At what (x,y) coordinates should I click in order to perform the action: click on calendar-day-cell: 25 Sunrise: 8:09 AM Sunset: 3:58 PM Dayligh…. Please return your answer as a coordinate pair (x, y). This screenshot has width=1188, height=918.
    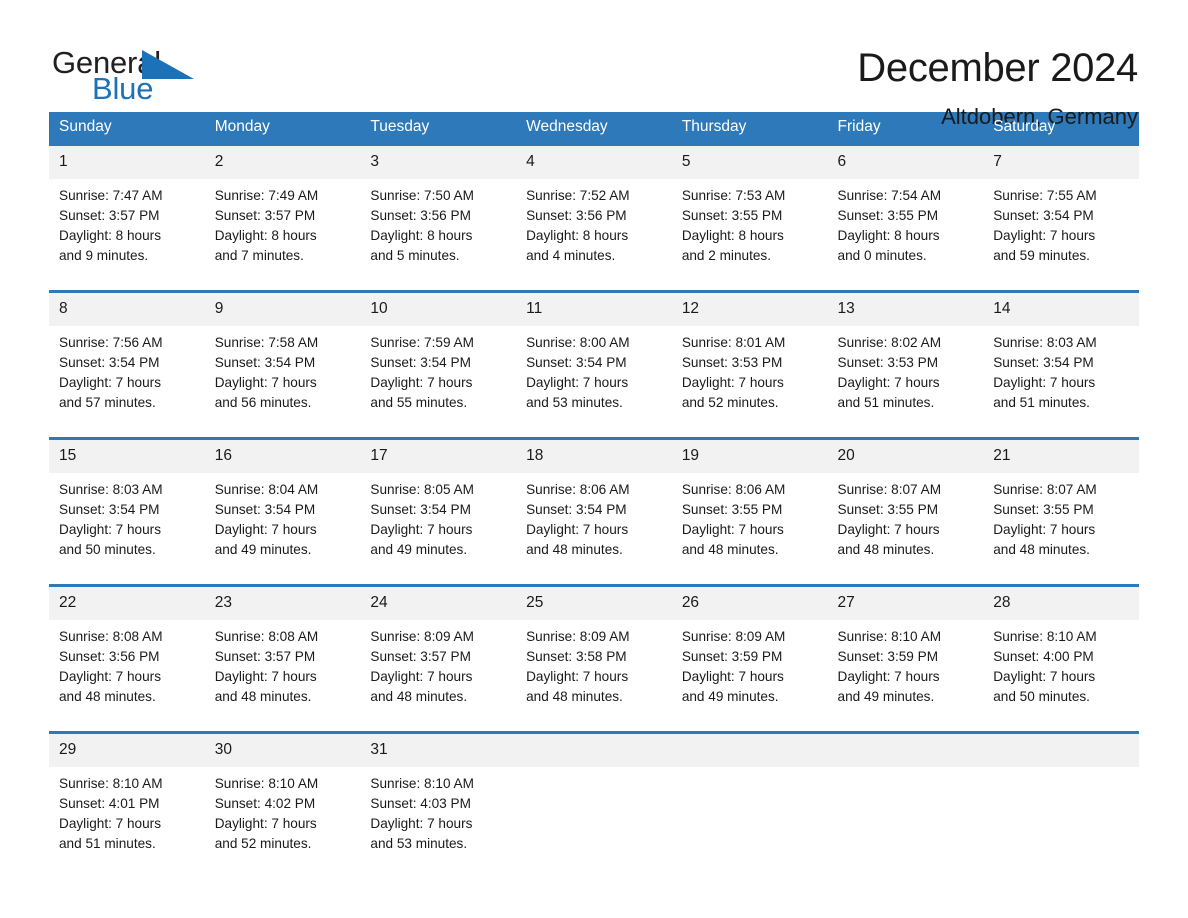
    Looking at the image, I should click on (594, 651).